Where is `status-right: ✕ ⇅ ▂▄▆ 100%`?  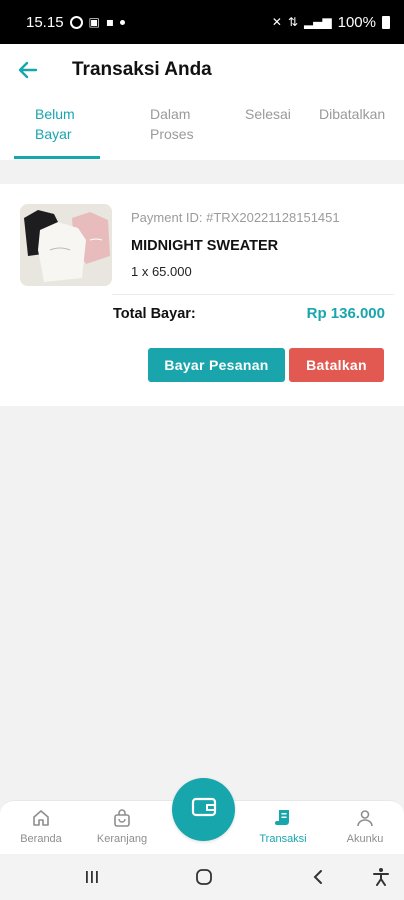
status-right: ✕ ⇅ ▂▄▆ 100% is located at coordinates (331, 22).